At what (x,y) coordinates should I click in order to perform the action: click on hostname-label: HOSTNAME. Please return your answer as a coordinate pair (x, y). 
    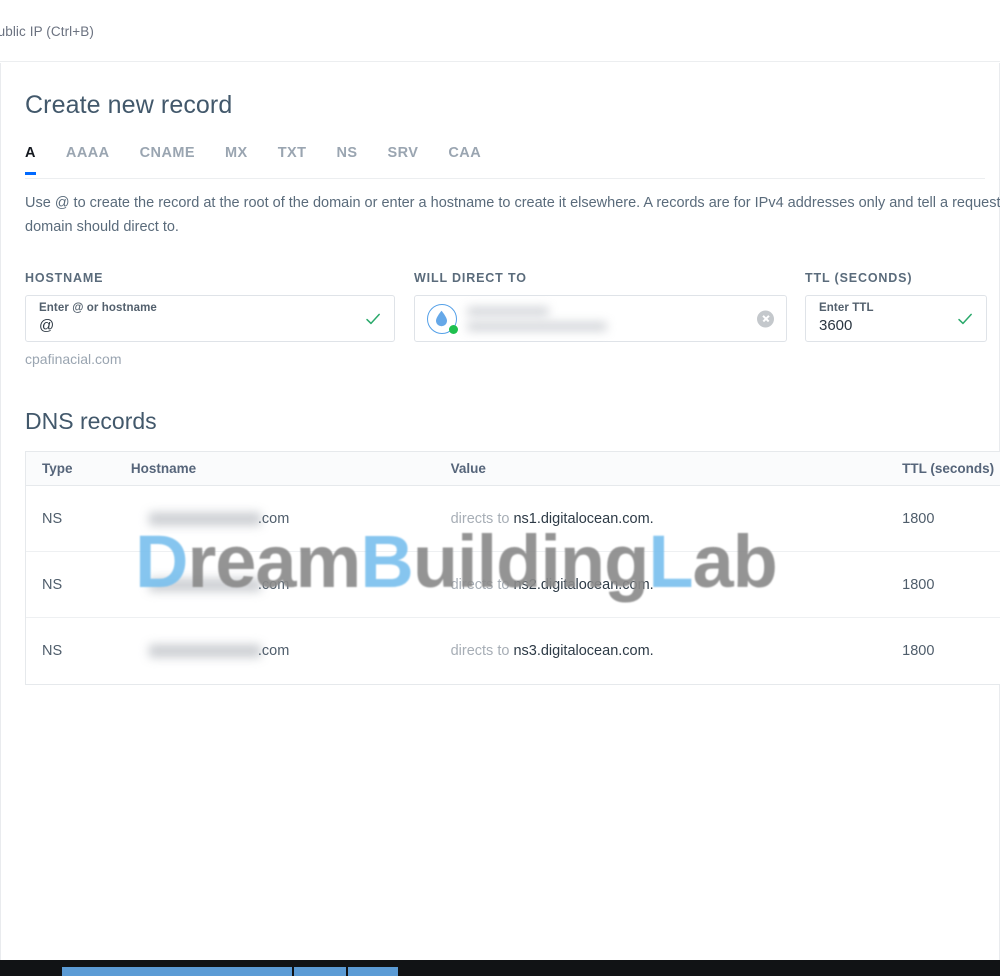
    Looking at the image, I should click on (64, 278).